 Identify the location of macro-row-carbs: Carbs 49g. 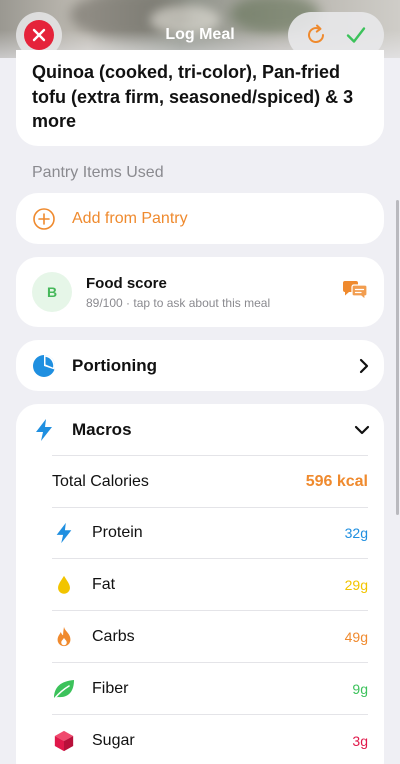
(210, 636).